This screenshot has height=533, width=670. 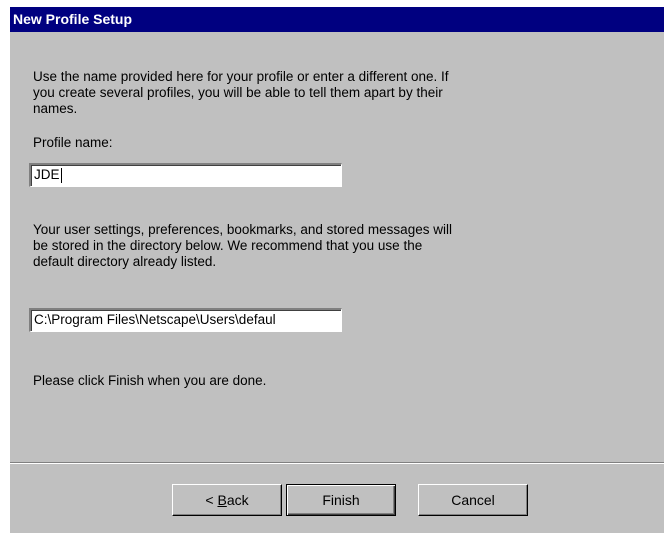 I want to click on directory-text-line-3: default directory already listed., so click(x=125, y=261).